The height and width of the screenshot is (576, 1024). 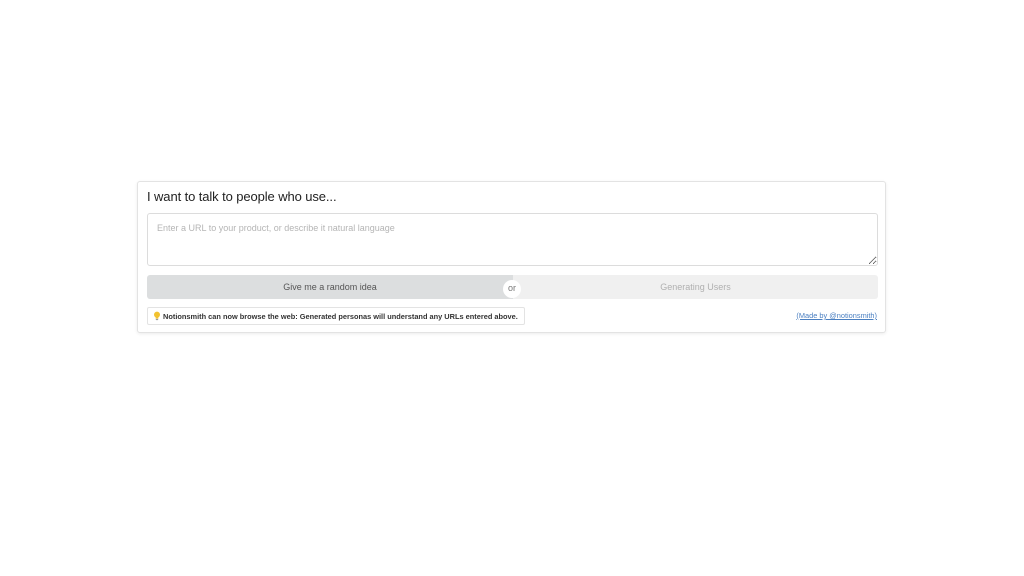 What do you see at coordinates (330, 287) in the screenshot?
I see `random-idea-button: Give me a random idea` at bounding box center [330, 287].